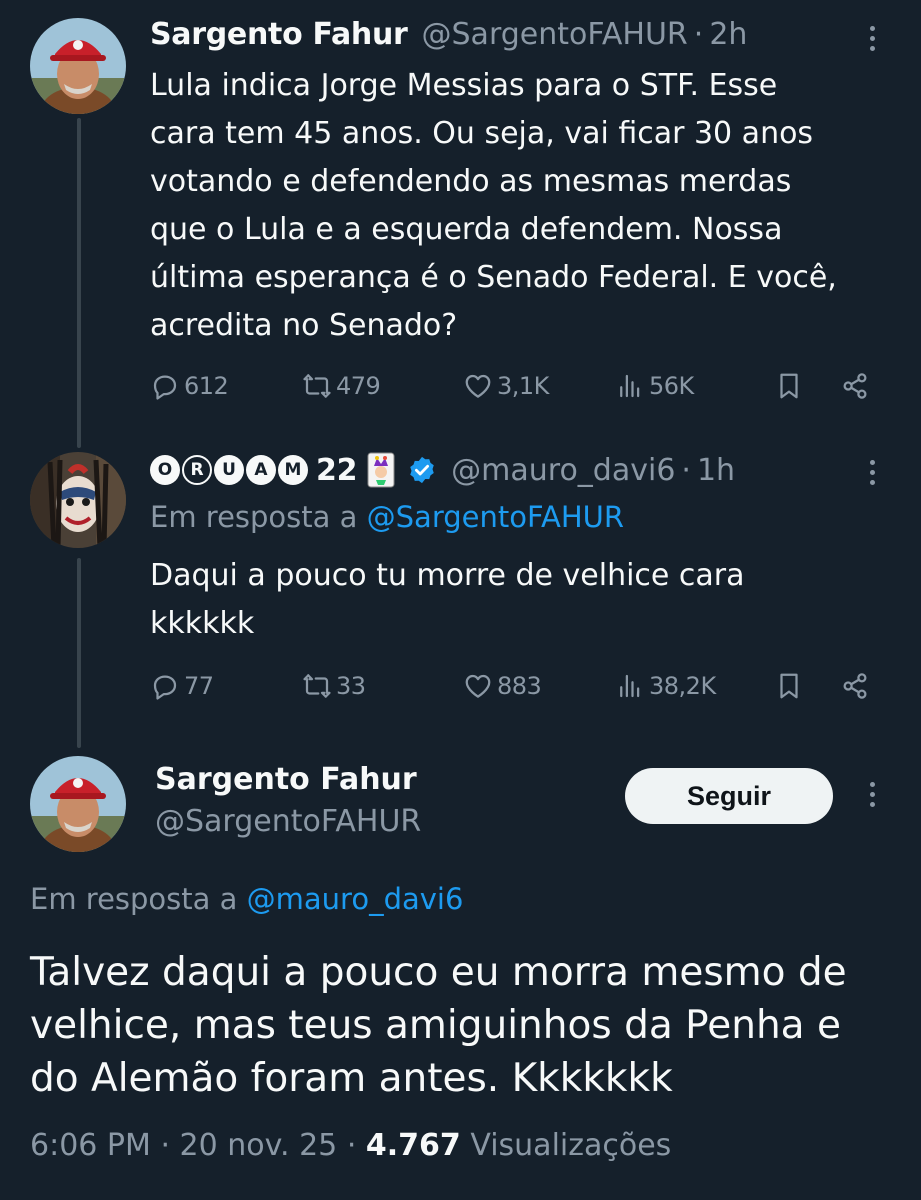 The width and height of the screenshot is (921, 1200). I want to click on reply-button: 77, so click(182, 686).